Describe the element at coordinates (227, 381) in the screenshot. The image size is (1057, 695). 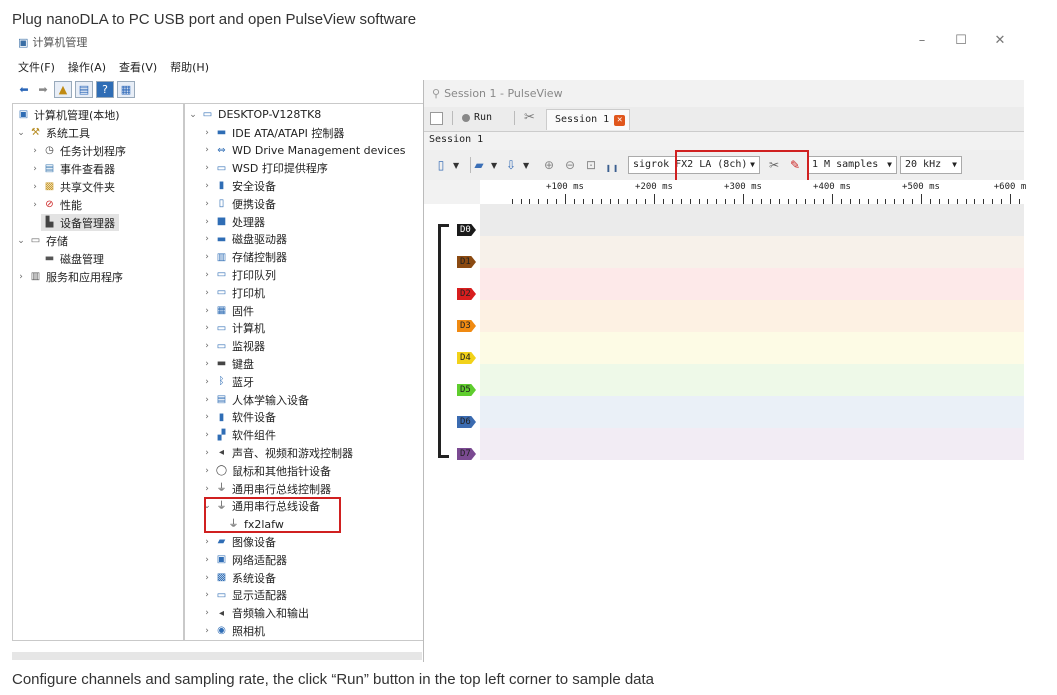
I see `device-tree-item: › ᛒ 蓝牙` at that location.